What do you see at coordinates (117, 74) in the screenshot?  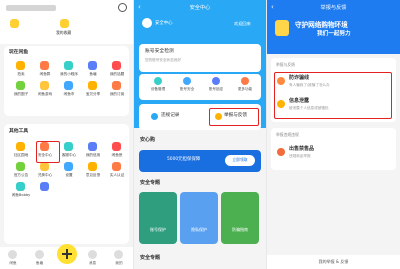 I see `fun-item-label: 我的话题` at bounding box center [117, 74].